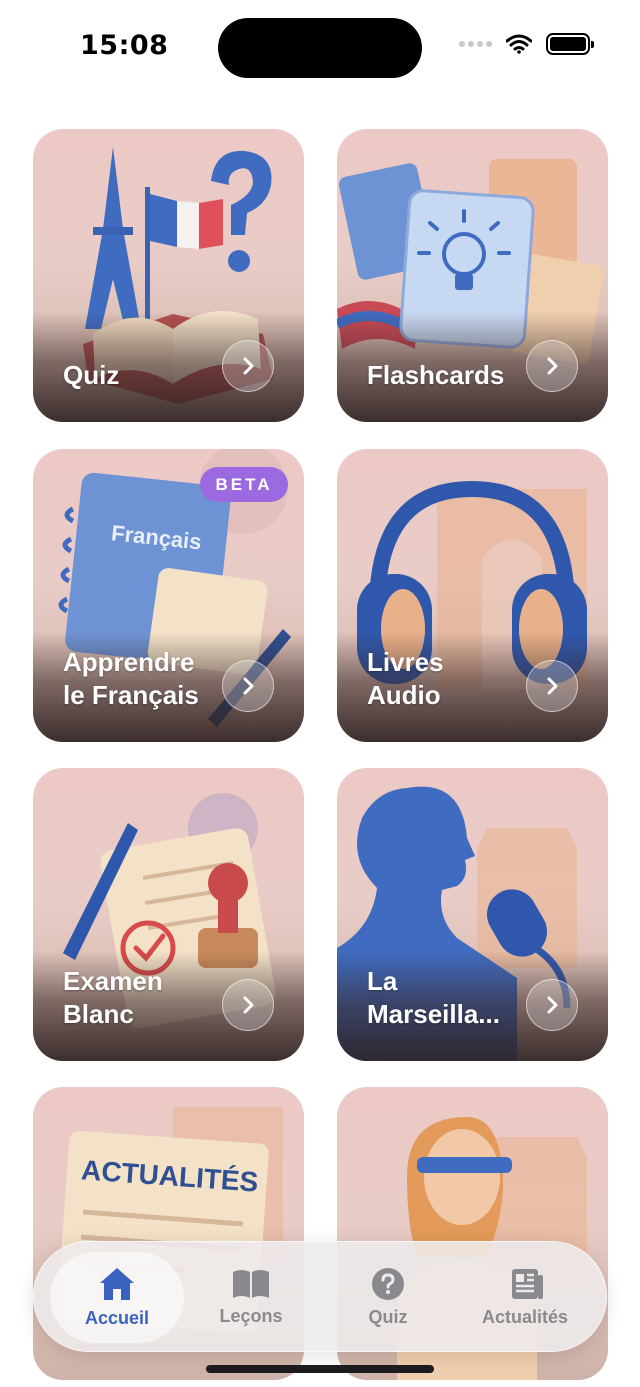  I want to click on tab-label: Actualités, so click(525, 1317).